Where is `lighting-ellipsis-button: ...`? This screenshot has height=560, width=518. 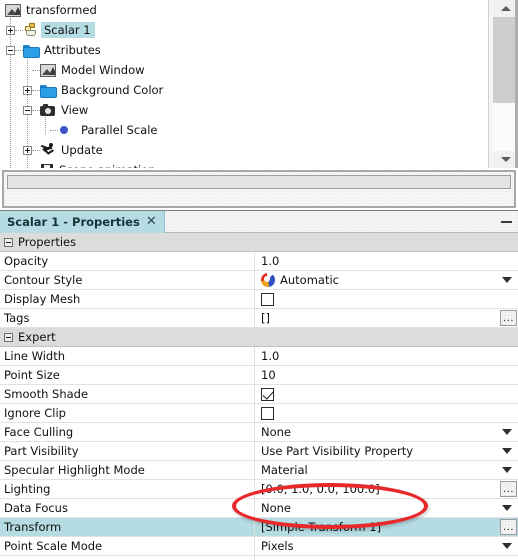
lighting-ellipsis-button: ... is located at coordinates (508, 489).